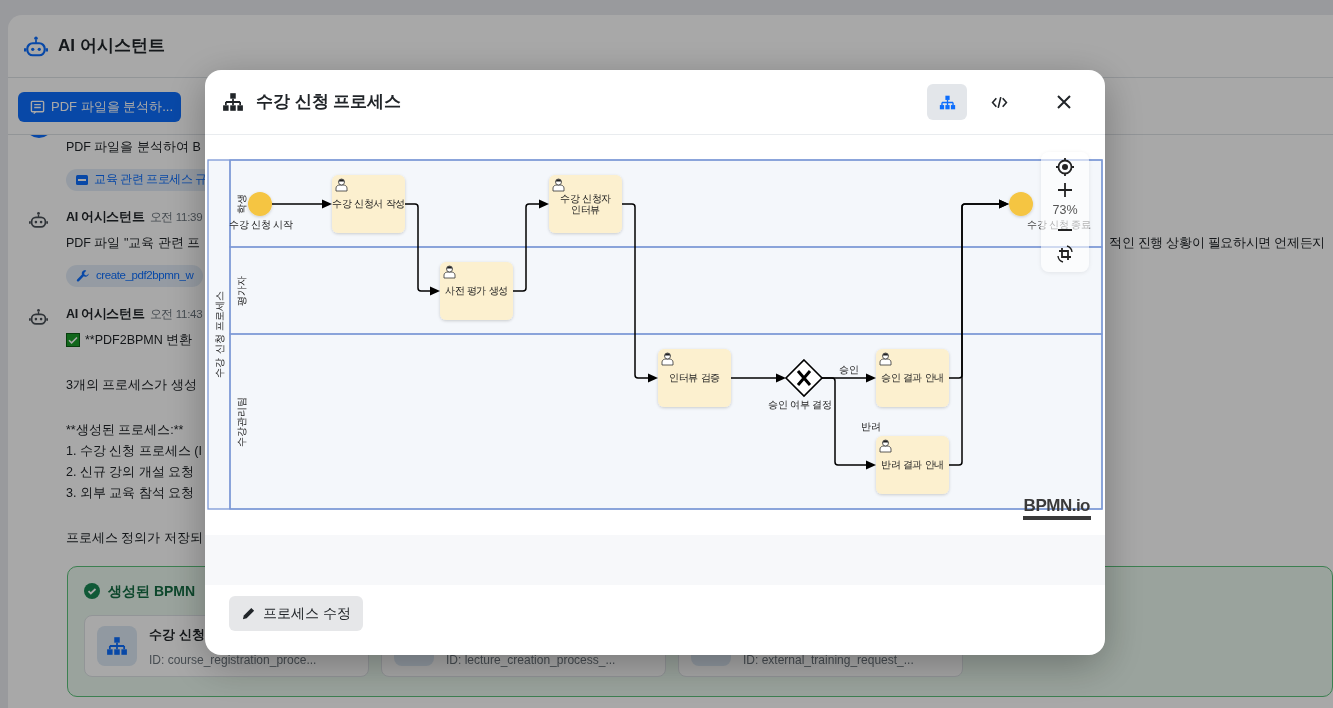 This screenshot has width=1333, height=708. I want to click on event-label: 수강 신청 종료, so click(1059, 224).